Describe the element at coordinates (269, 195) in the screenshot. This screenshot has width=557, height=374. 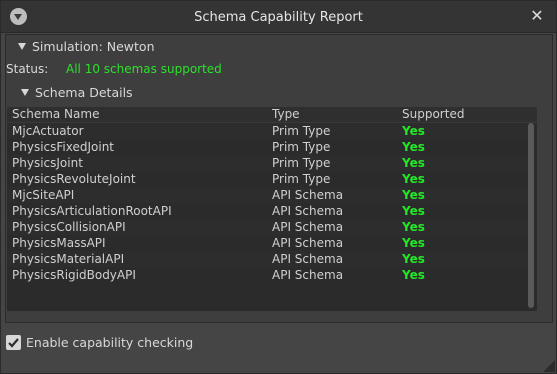
I see `table-row: MjcSiteAPI API Schema Yes` at that location.